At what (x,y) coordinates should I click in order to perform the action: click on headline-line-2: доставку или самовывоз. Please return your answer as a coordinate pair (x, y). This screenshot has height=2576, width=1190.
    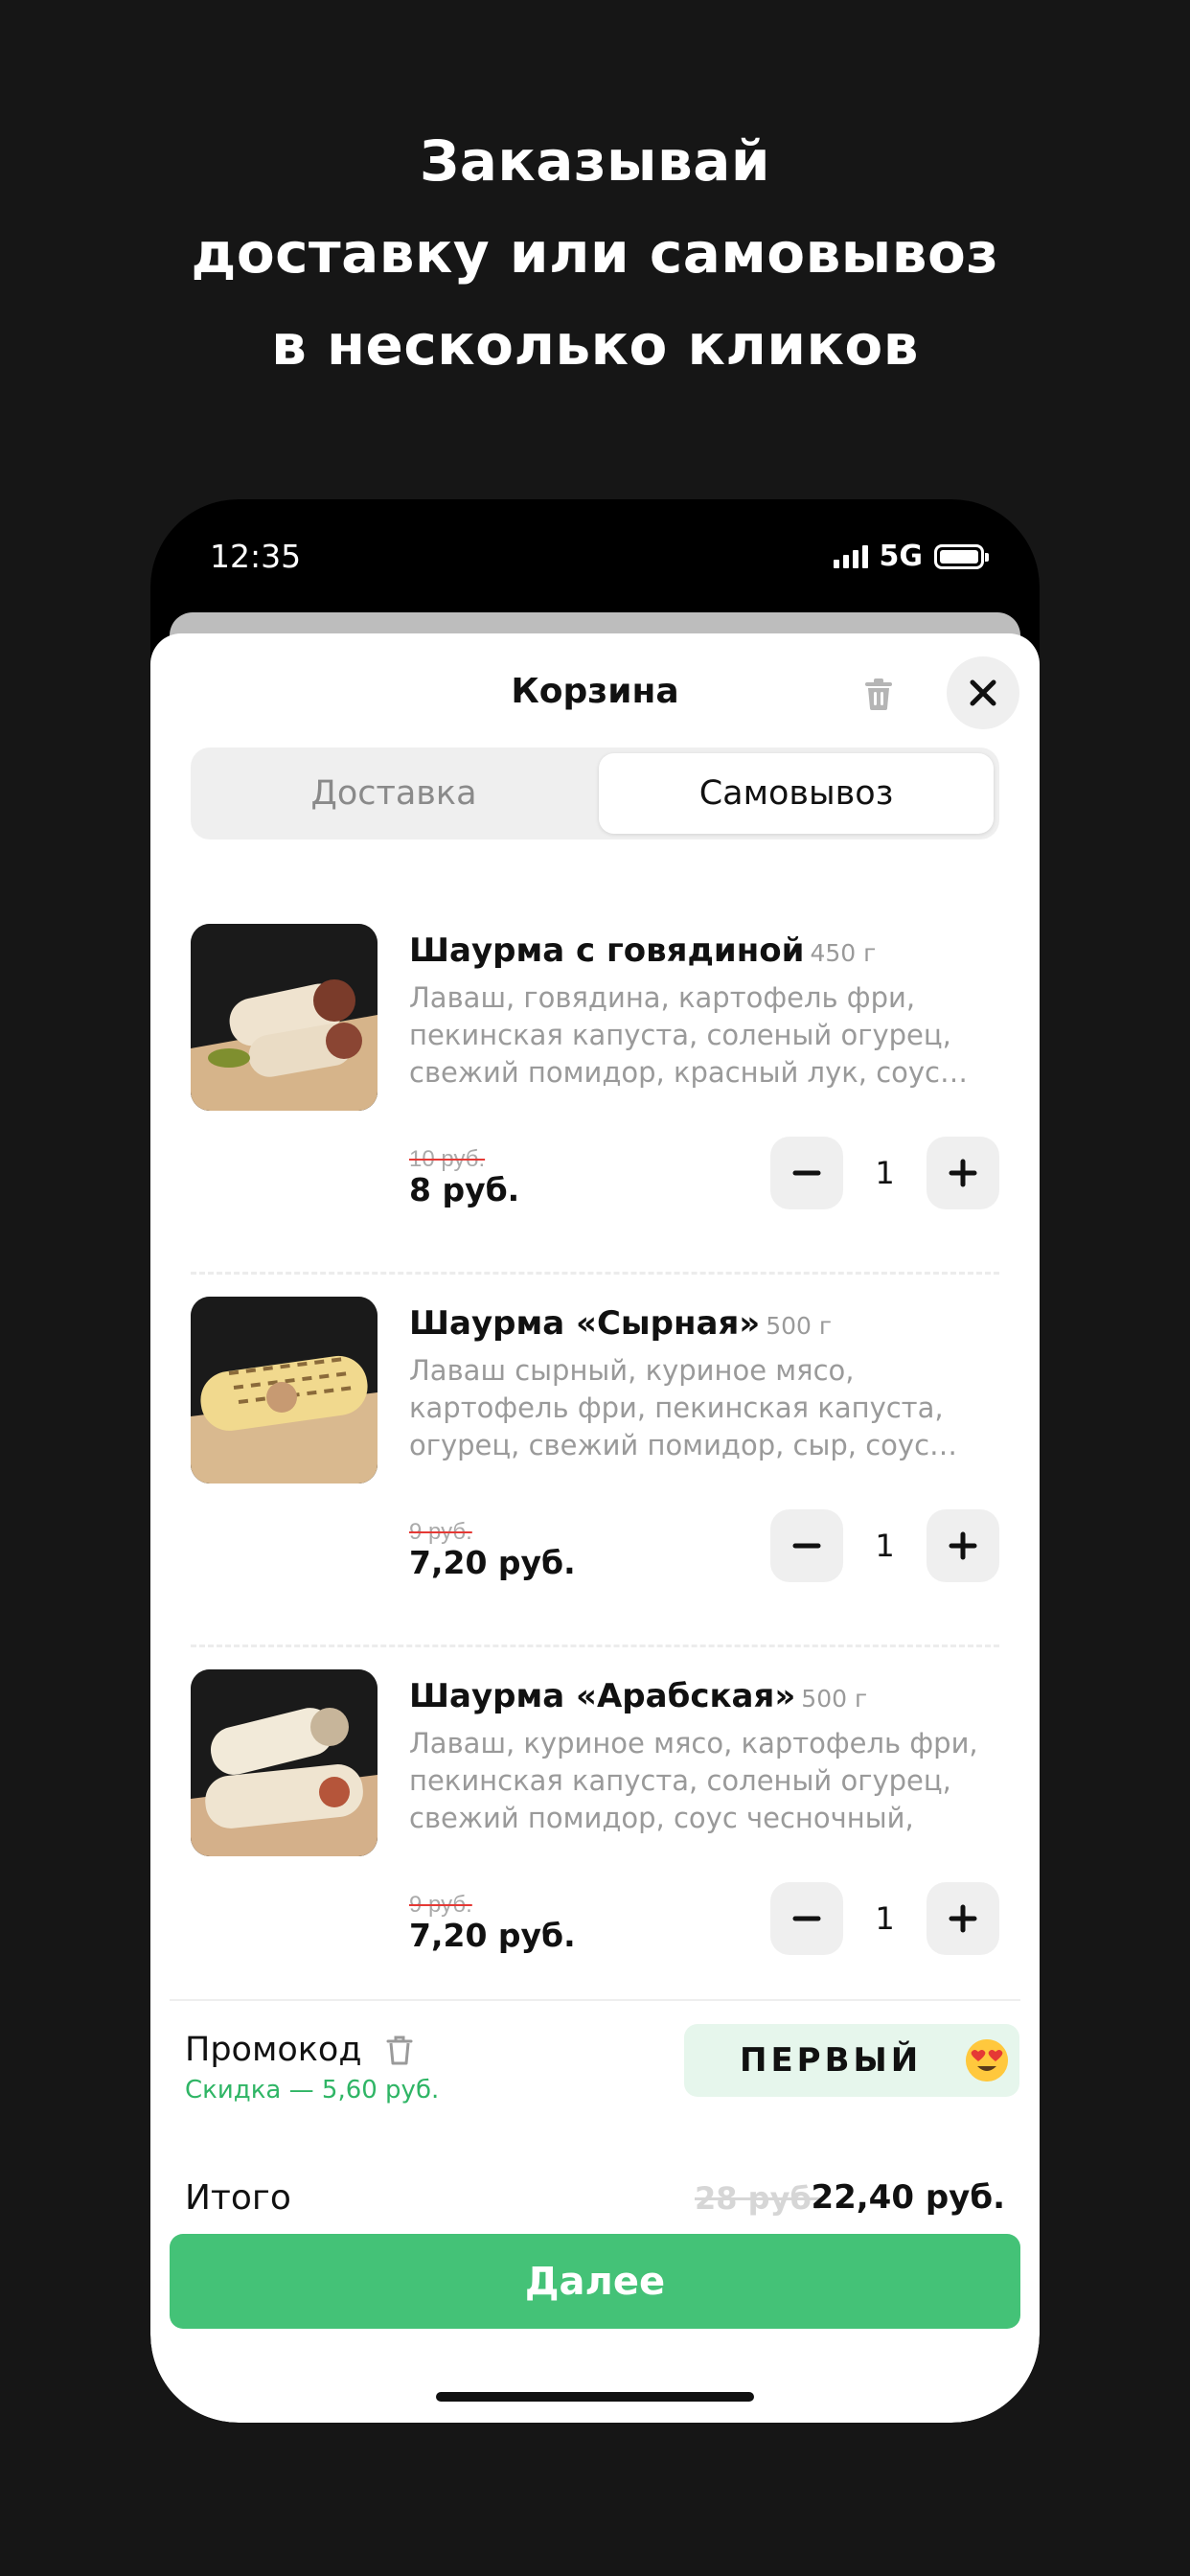
    Looking at the image, I should click on (595, 253).